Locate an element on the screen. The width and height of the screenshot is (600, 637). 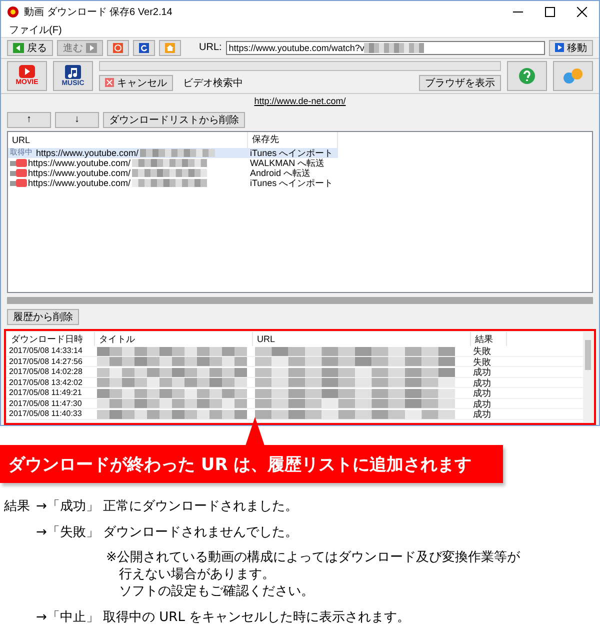
note-label: 結果 is located at coordinates (17, 506).